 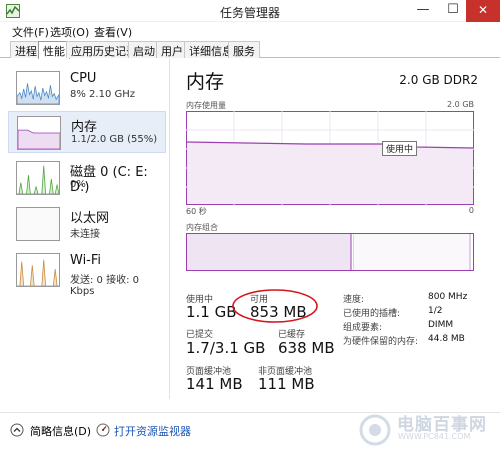 What do you see at coordinates (446, 339) in the screenshot?
I see `hardware-reserved-value: 44.8 MB` at bounding box center [446, 339].